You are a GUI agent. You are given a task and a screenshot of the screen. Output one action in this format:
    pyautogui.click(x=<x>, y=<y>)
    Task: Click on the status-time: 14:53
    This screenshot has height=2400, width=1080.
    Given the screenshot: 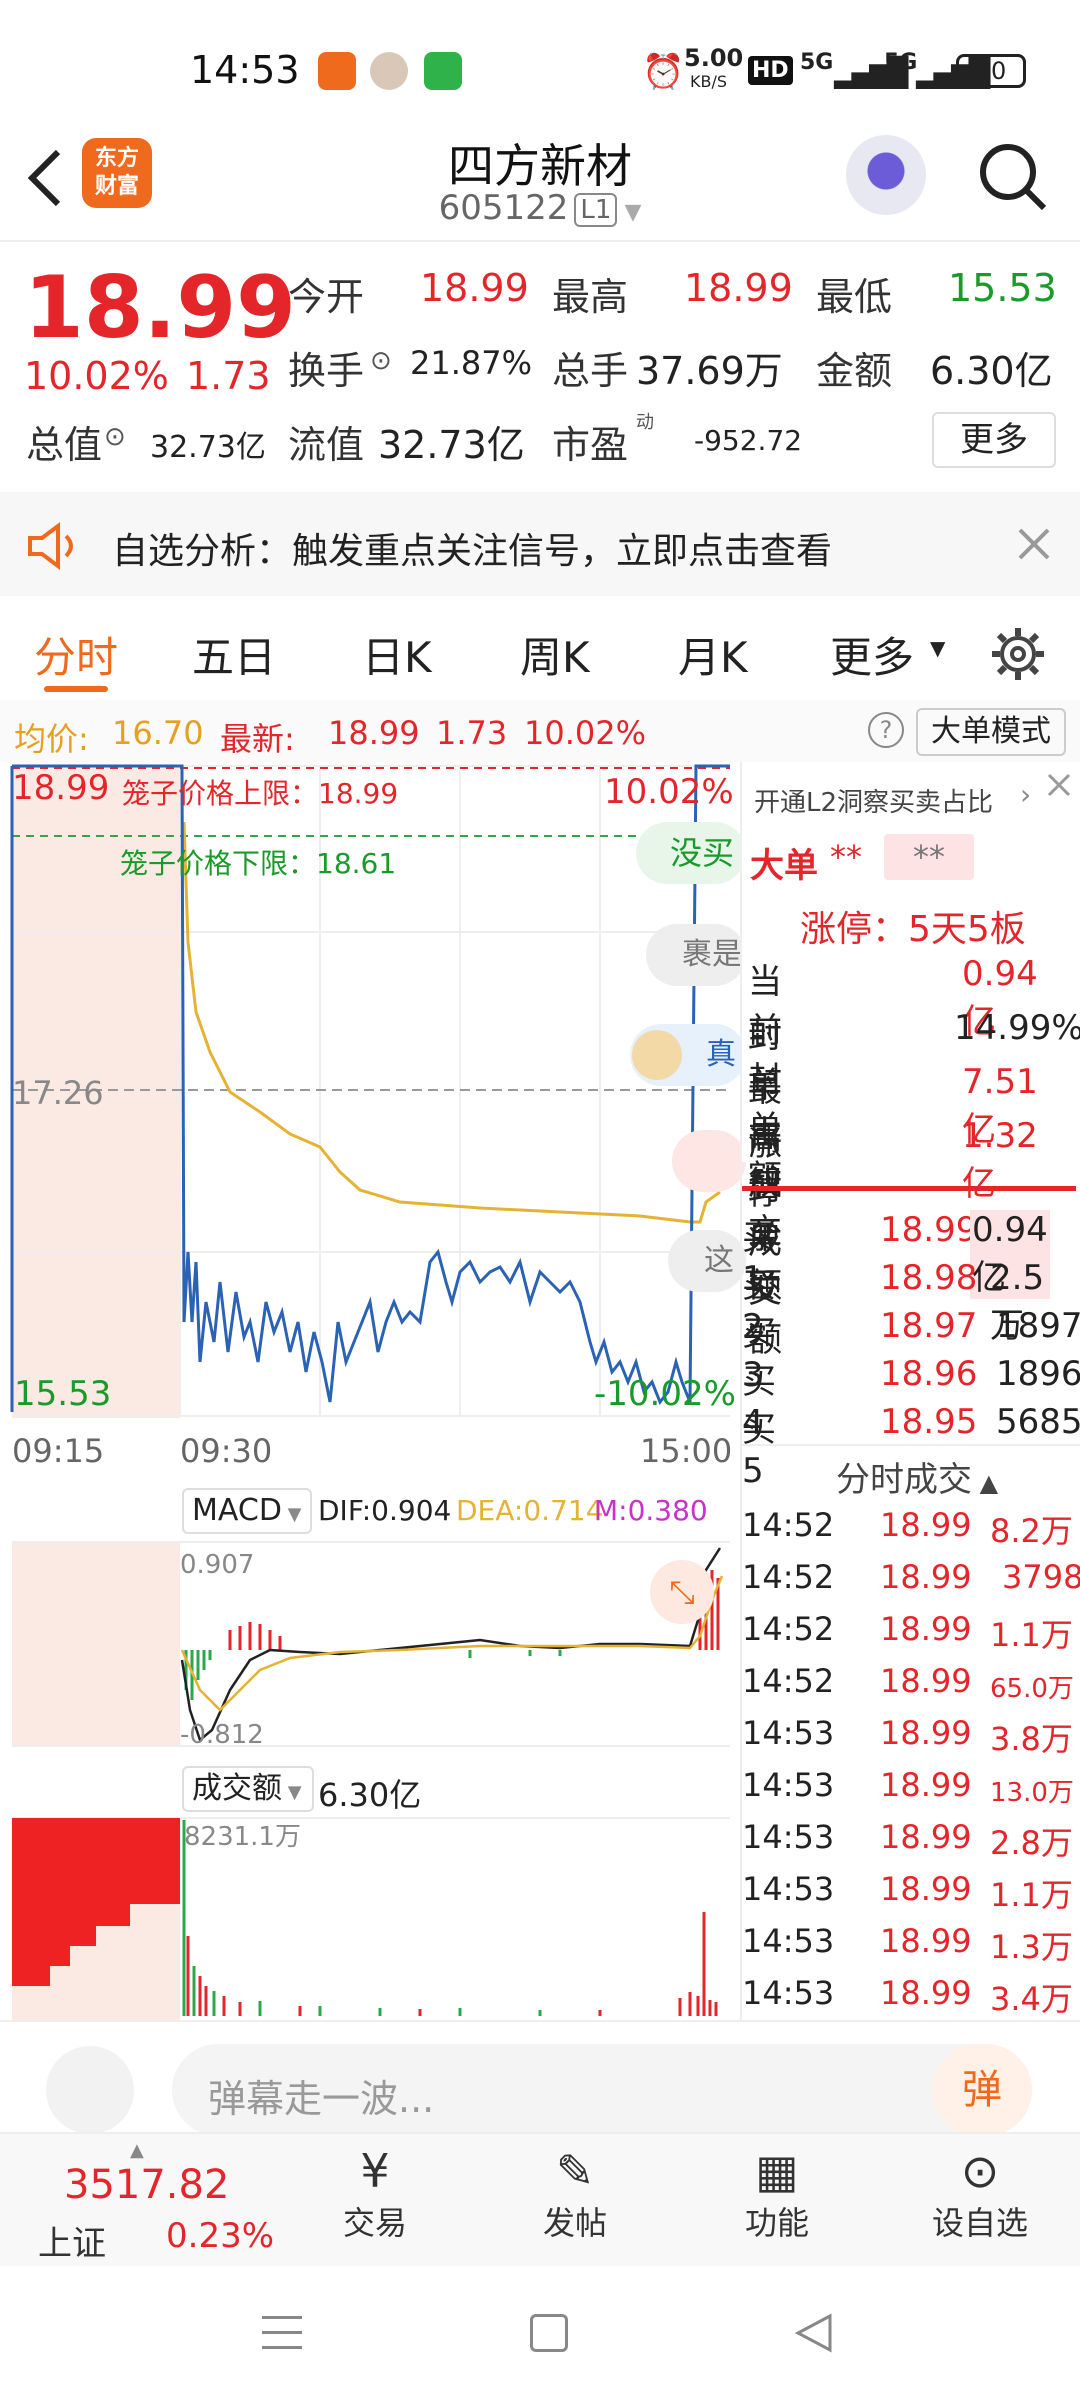 What is the action you would take?
    pyautogui.click(x=245, y=70)
    